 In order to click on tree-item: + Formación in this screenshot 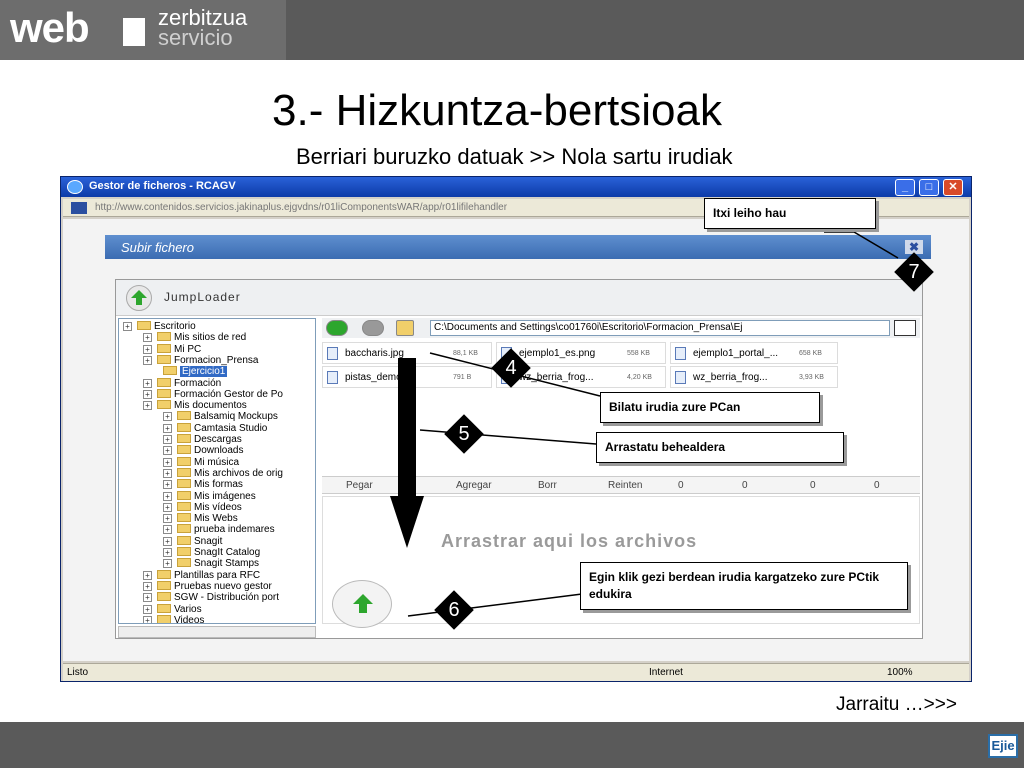, I will do `click(182, 383)`.